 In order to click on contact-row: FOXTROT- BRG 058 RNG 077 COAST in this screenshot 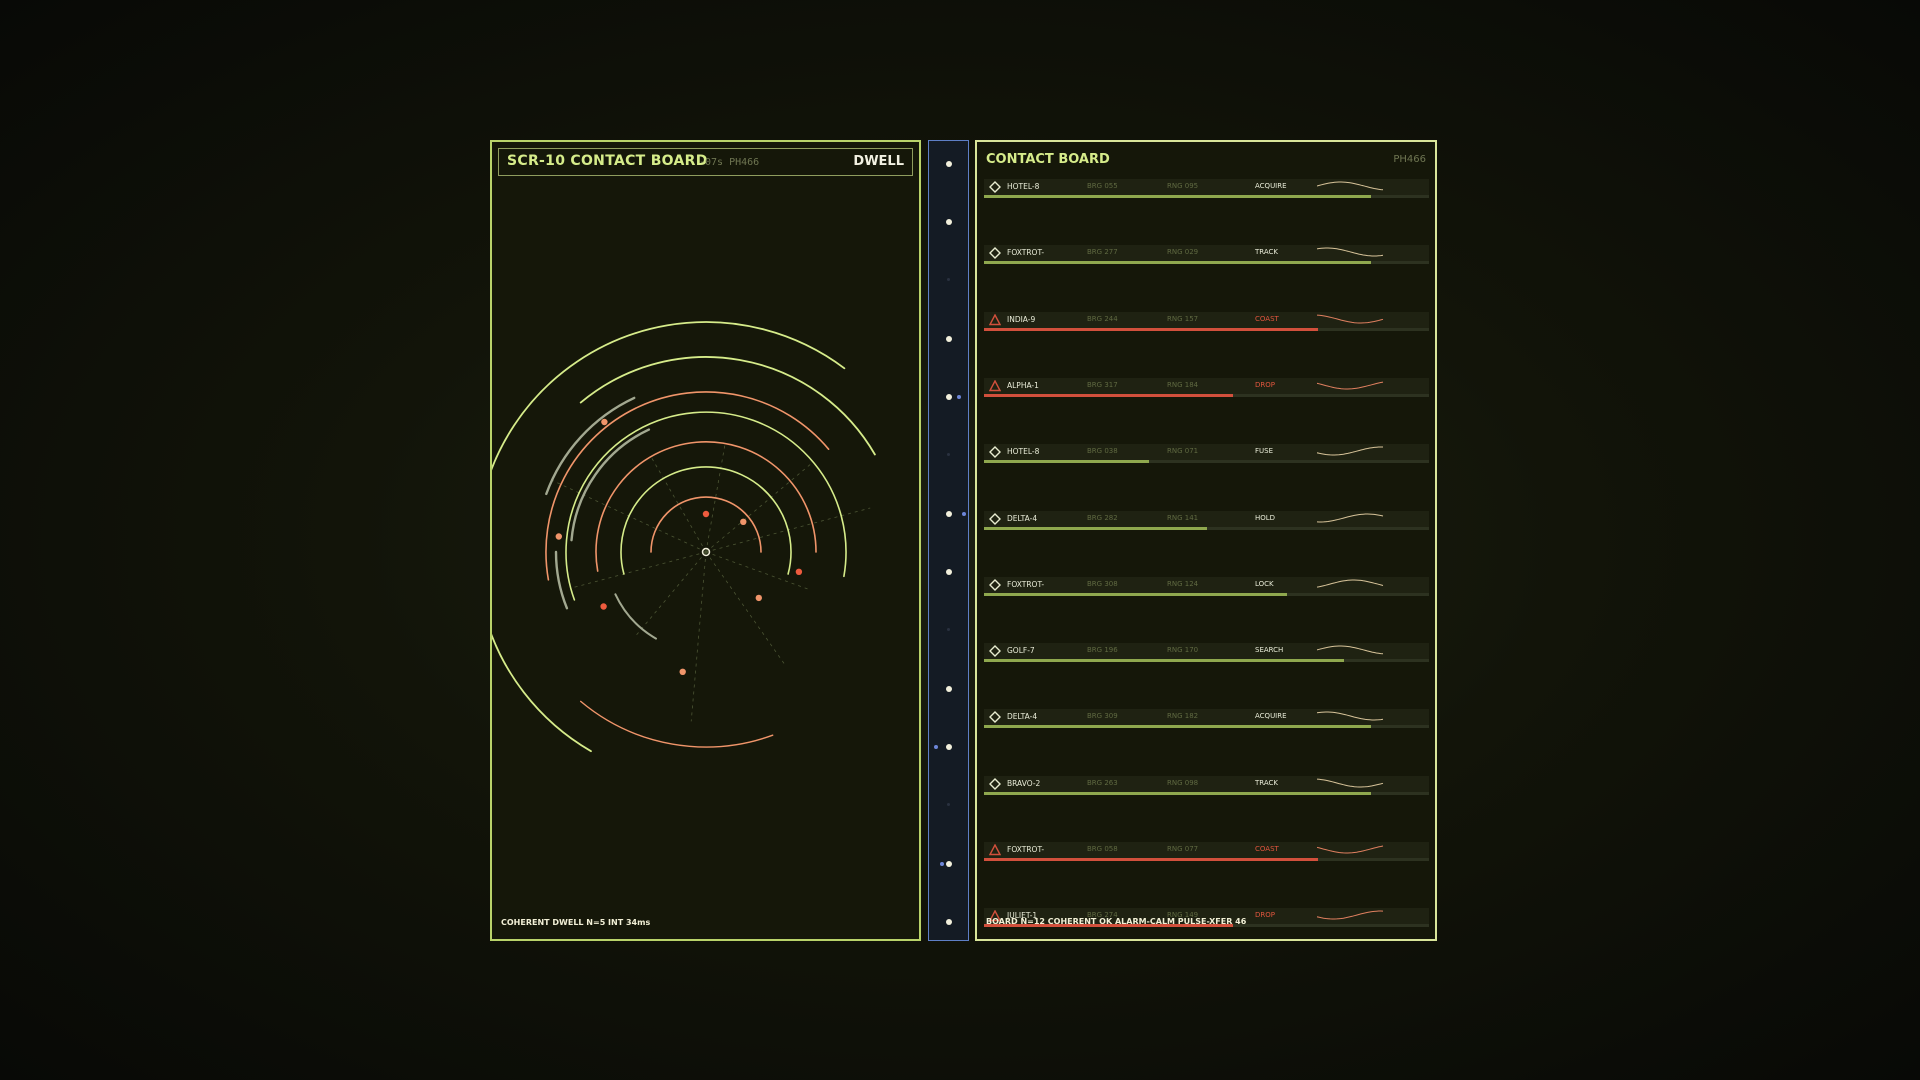, I will do `click(1206, 850)`.